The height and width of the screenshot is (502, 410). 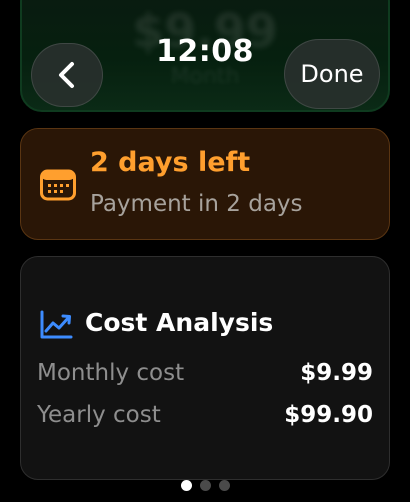 I want to click on page-indicator, so click(x=205, y=485).